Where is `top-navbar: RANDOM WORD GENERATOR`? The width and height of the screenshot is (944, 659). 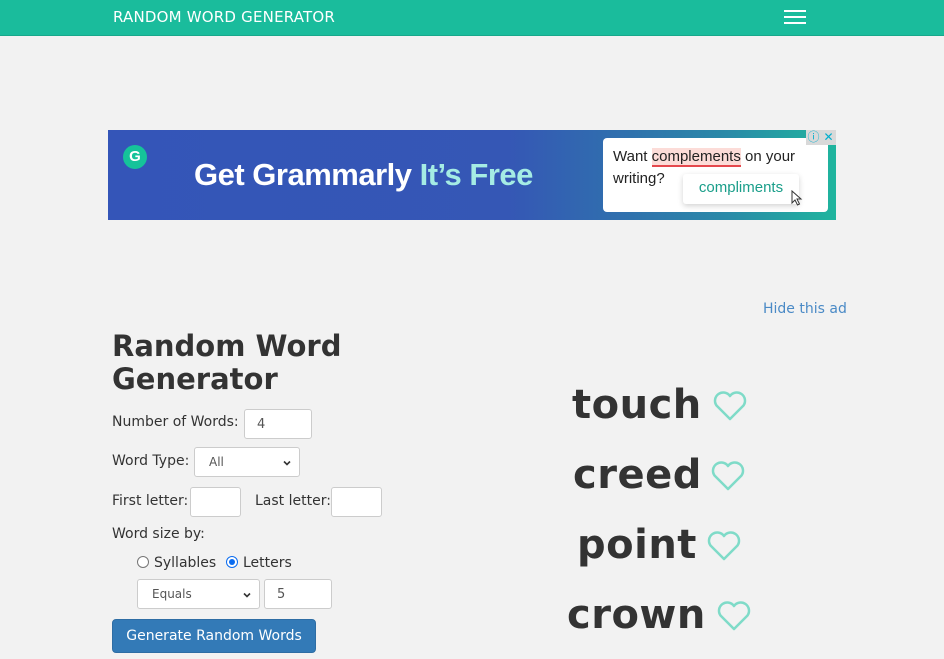 top-navbar: RANDOM WORD GENERATOR is located at coordinates (472, 18).